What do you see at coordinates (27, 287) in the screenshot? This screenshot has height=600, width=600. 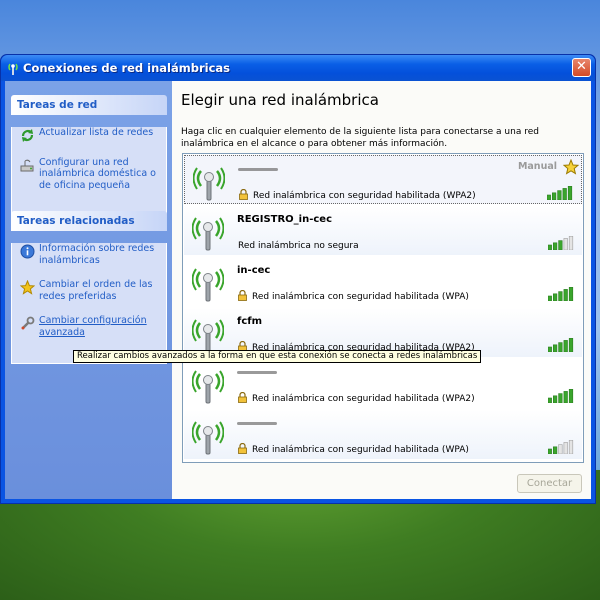 I see `star-icon` at bounding box center [27, 287].